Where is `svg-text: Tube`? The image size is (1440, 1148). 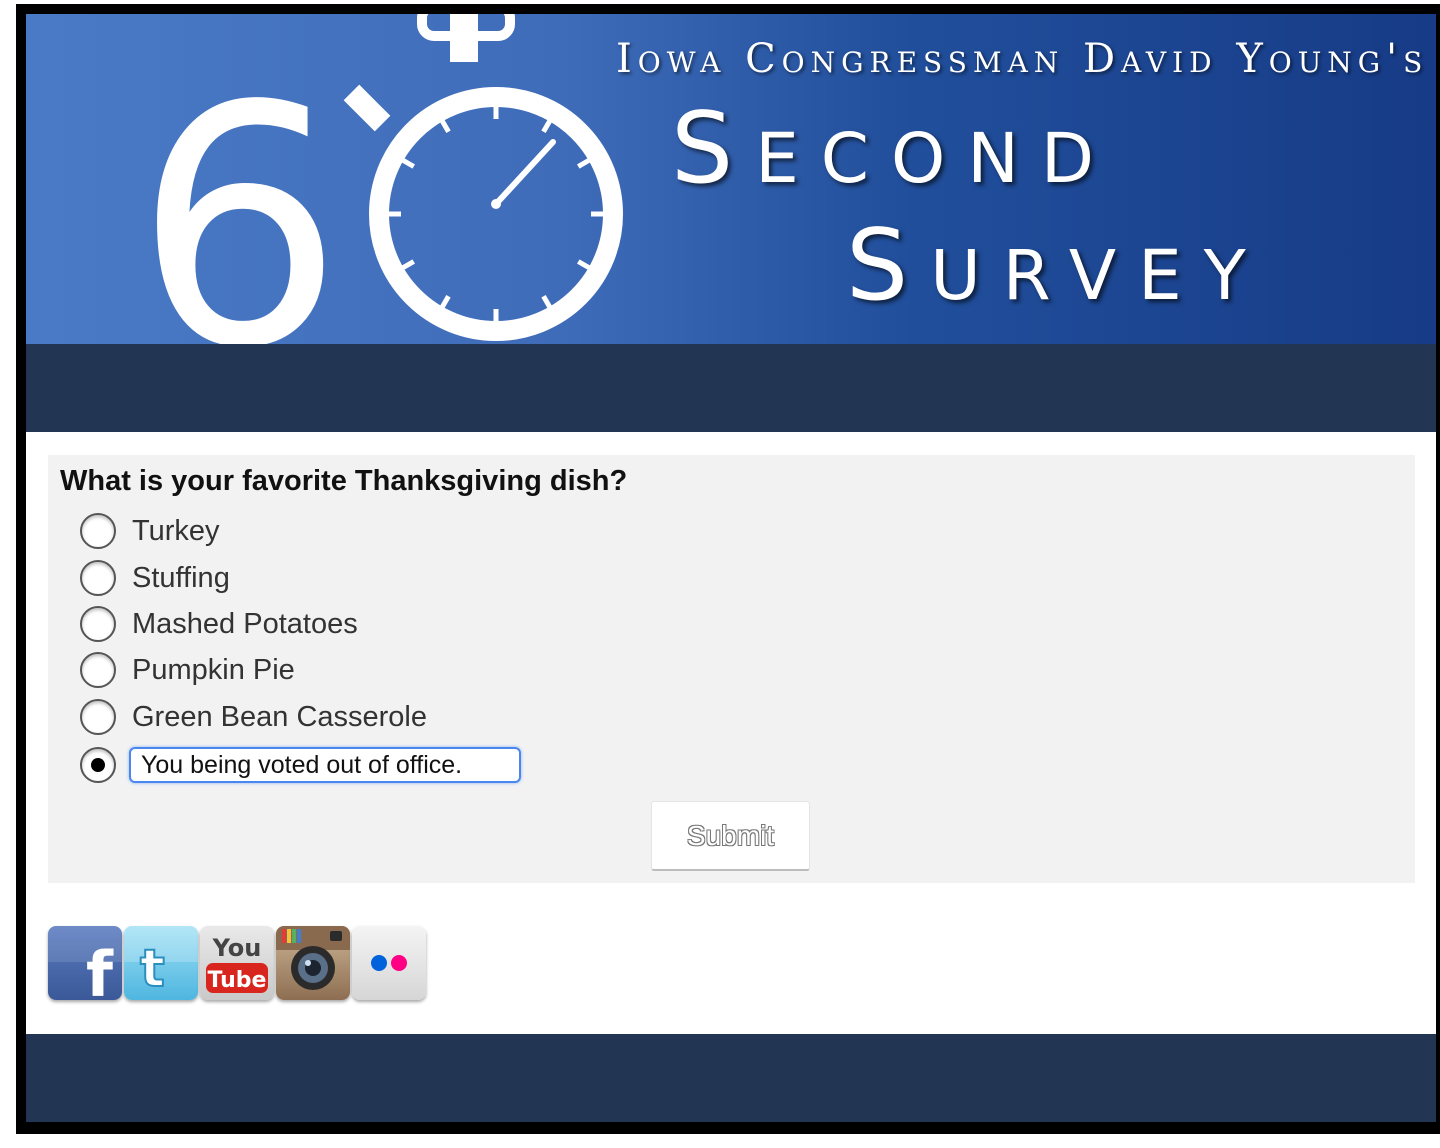 svg-text: Tube is located at coordinates (237, 980).